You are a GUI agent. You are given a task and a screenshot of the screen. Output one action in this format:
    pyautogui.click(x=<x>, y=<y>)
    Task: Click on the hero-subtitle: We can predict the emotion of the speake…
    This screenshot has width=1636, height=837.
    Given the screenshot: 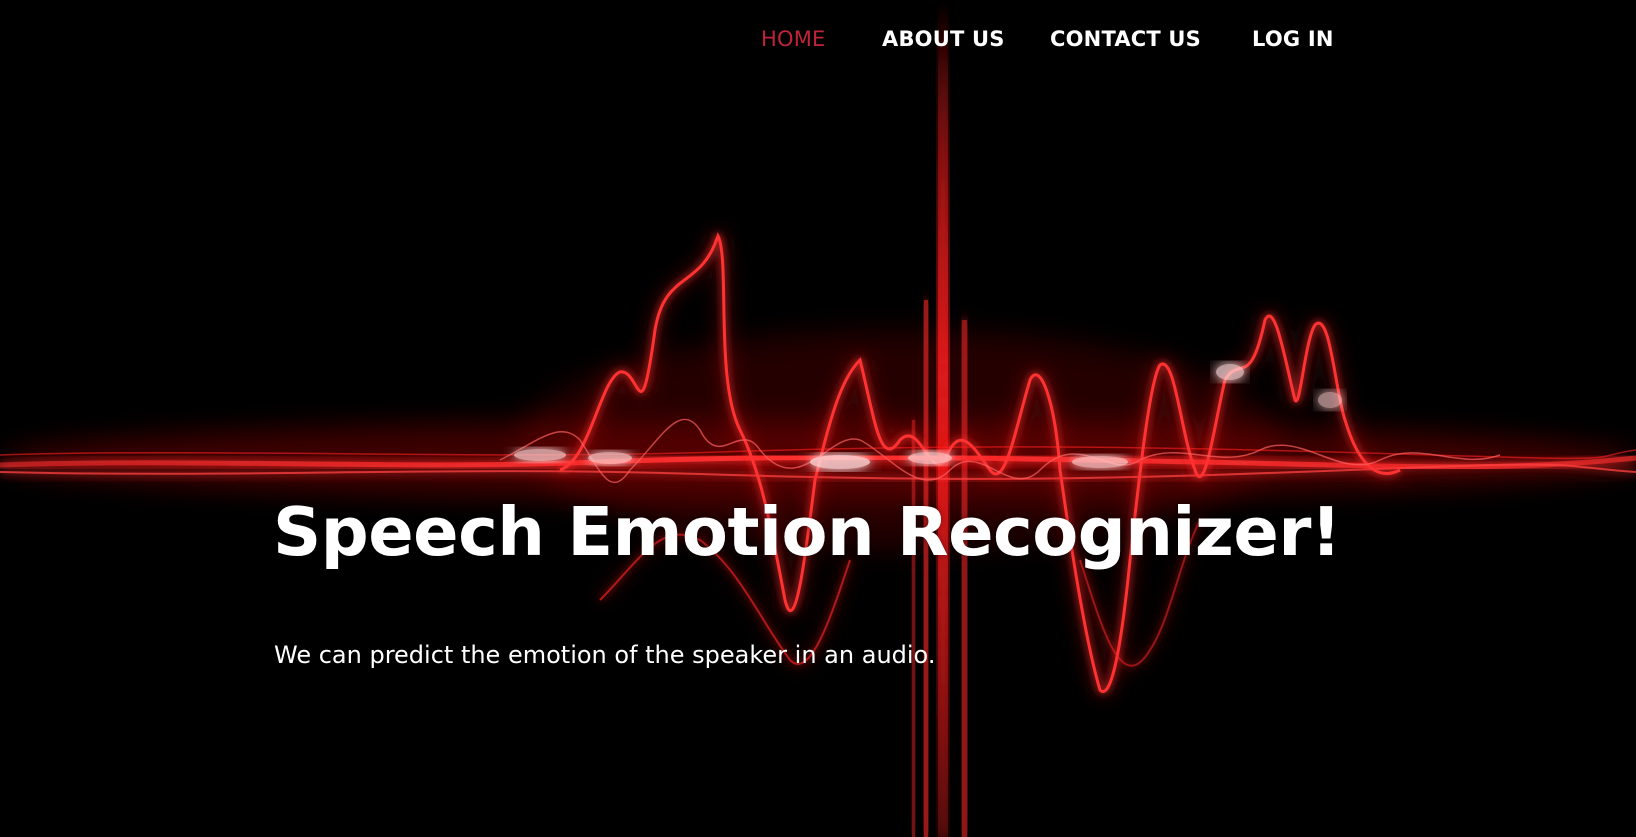 What is the action you would take?
    pyautogui.click(x=605, y=655)
    